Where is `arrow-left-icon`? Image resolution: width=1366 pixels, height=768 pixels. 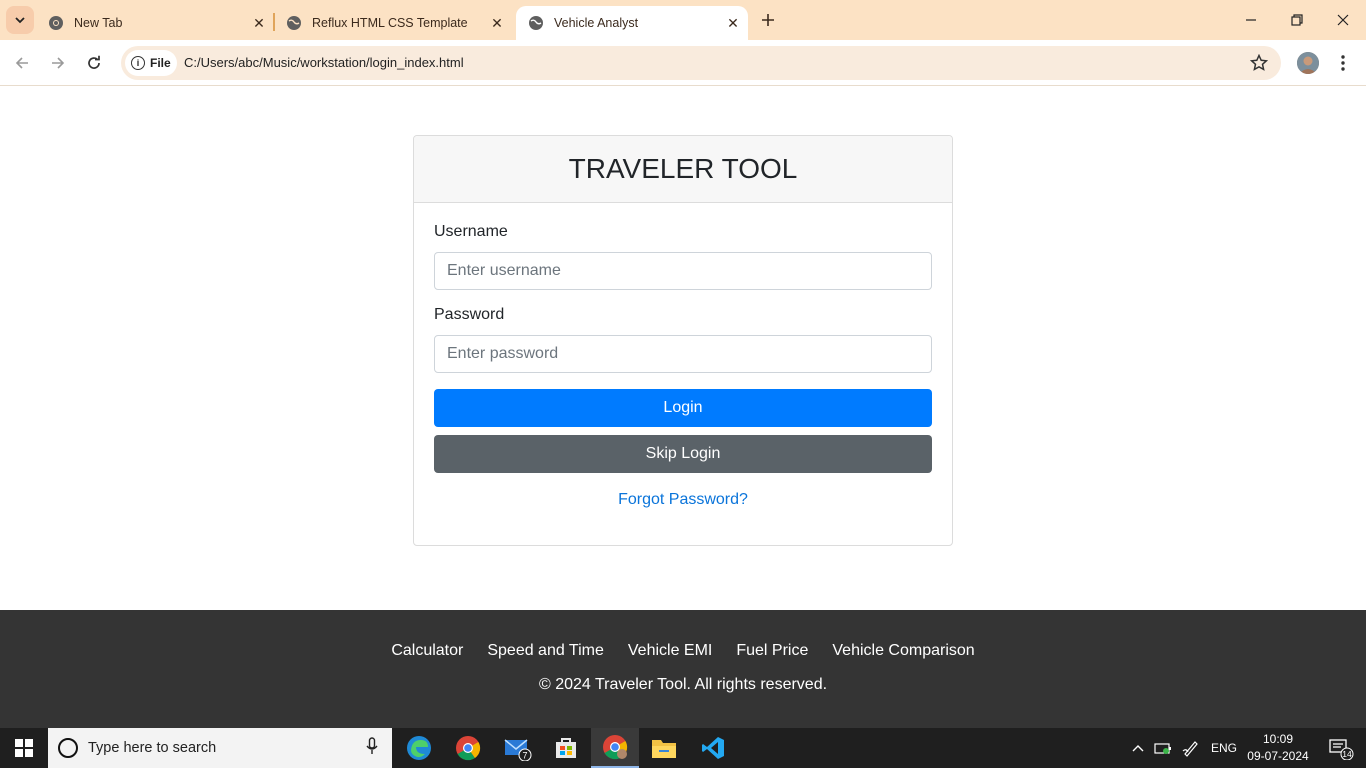
arrow-left-icon is located at coordinates (21, 63).